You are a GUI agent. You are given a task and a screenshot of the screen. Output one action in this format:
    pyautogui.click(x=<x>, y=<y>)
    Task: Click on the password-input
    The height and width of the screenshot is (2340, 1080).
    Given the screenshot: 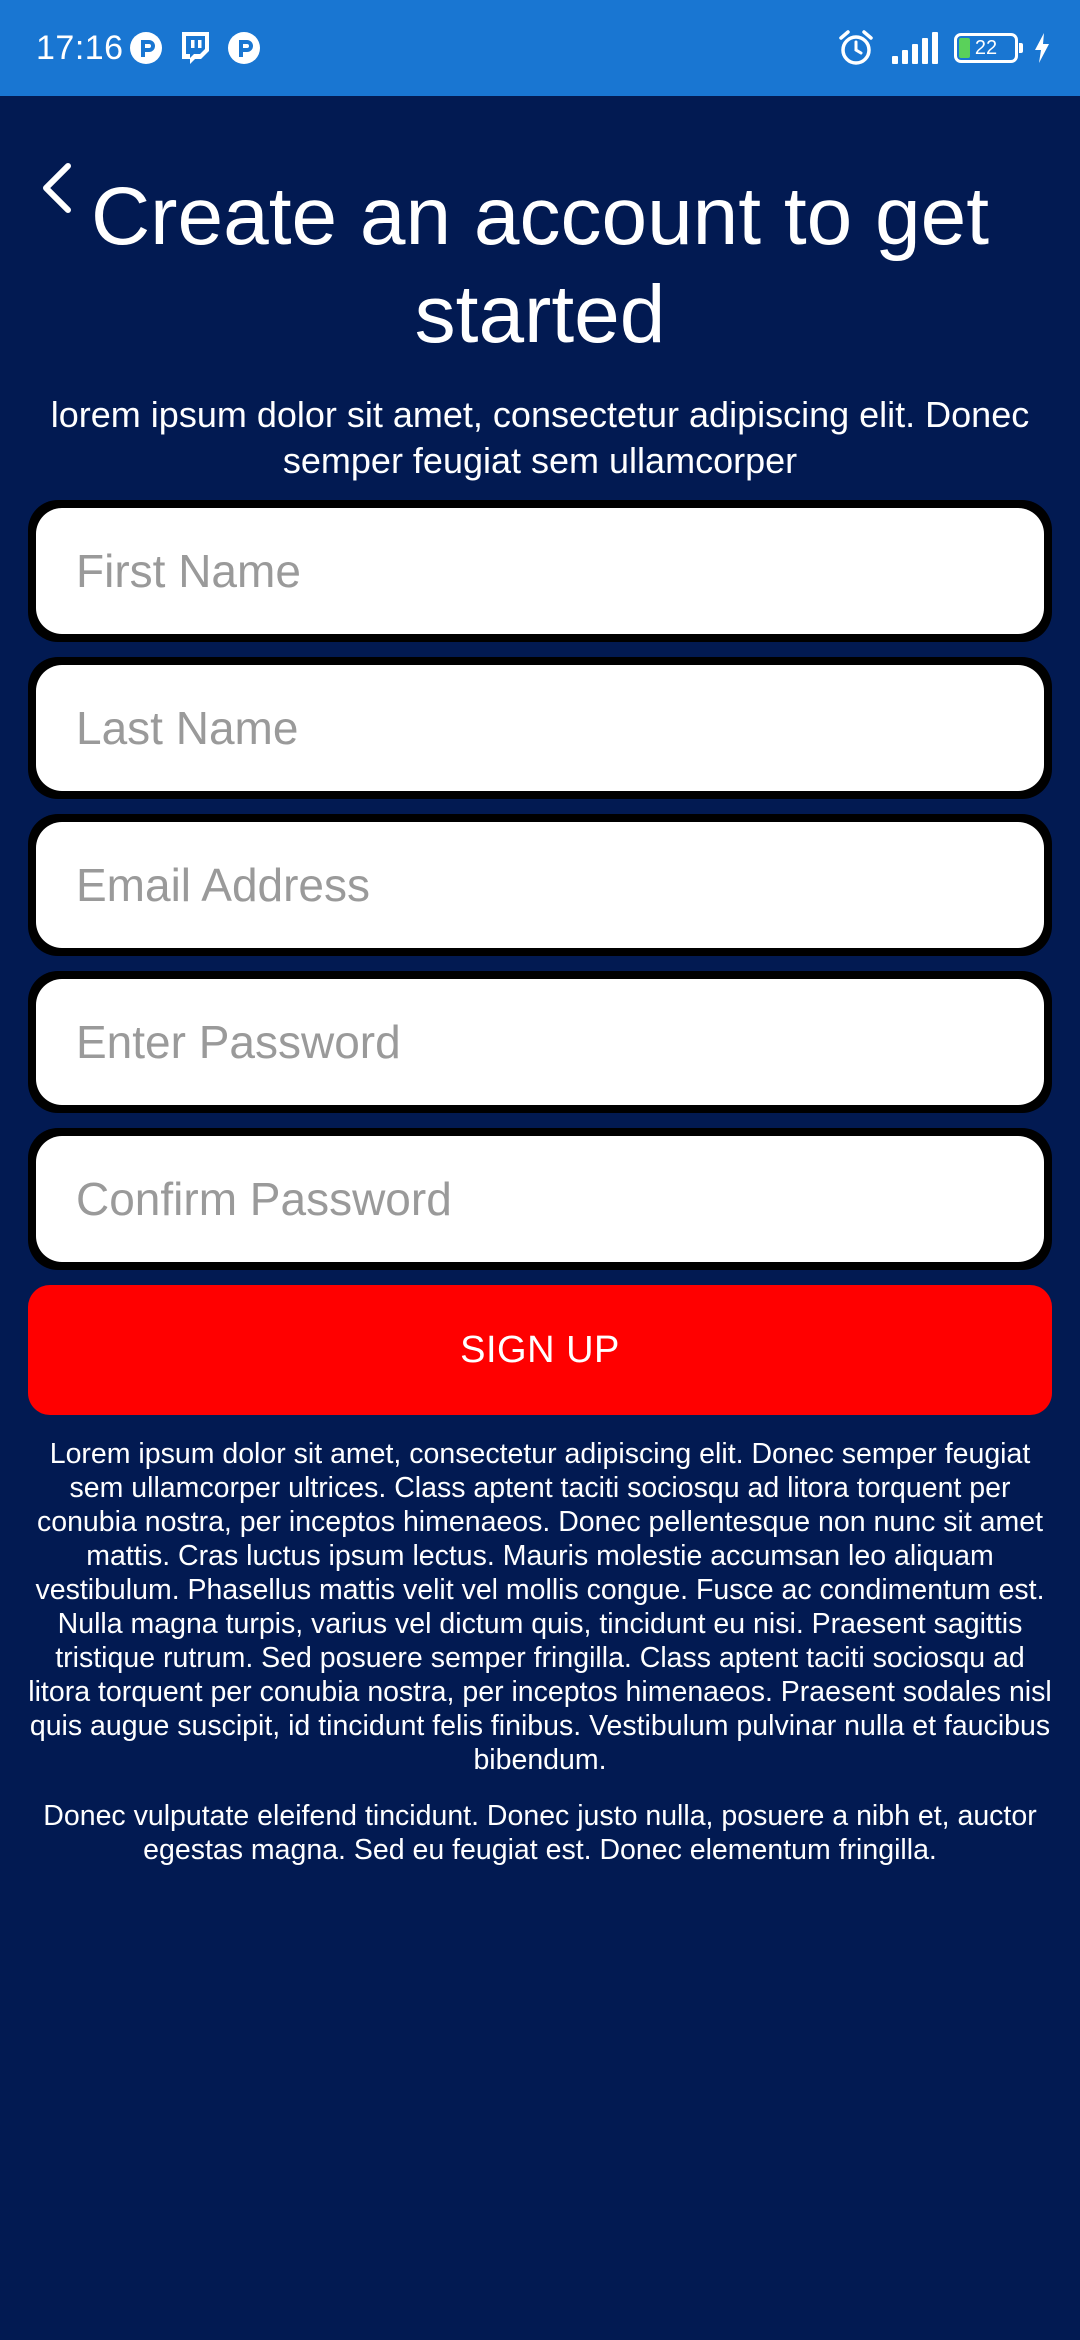 What is the action you would take?
    pyautogui.click(x=540, y=1042)
    